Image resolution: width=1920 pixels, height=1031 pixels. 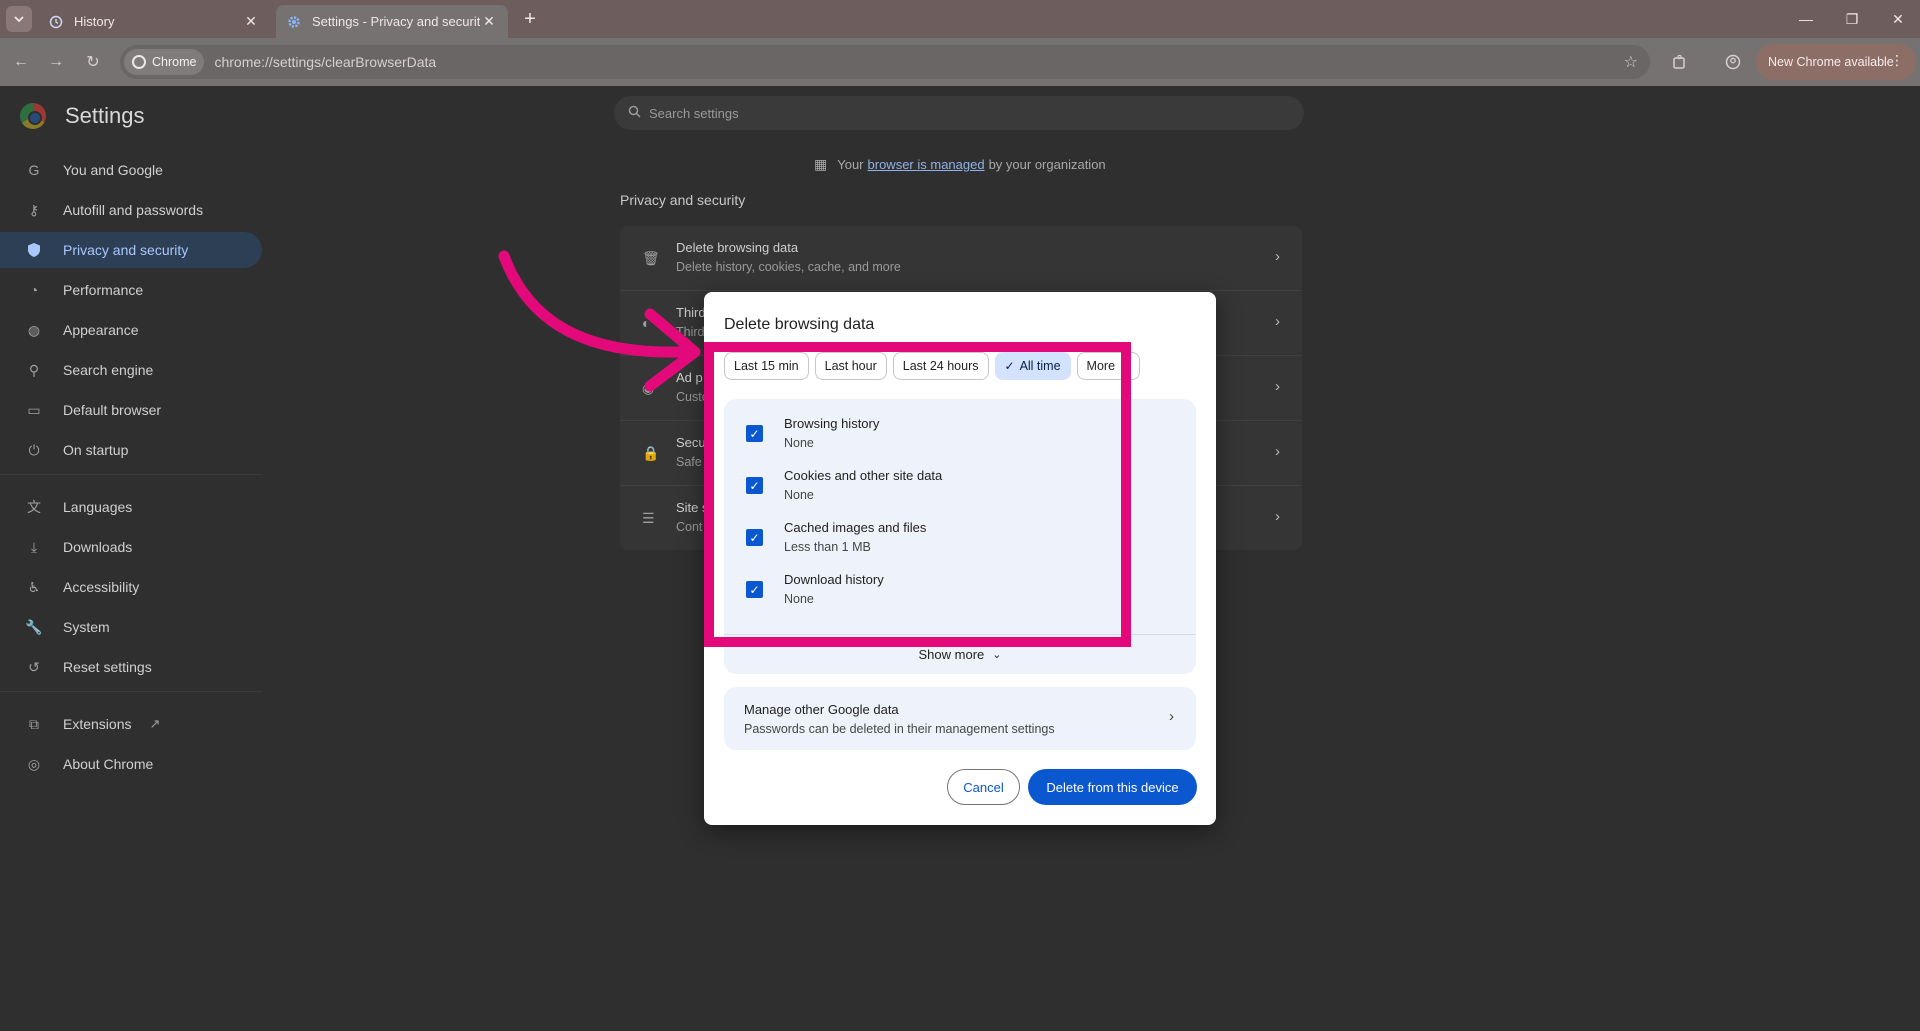 What do you see at coordinates (392, 21) in the screenshot?
I see `tab-settings: Settings - Privacy and security ✕` at bounding box center [392, 21].